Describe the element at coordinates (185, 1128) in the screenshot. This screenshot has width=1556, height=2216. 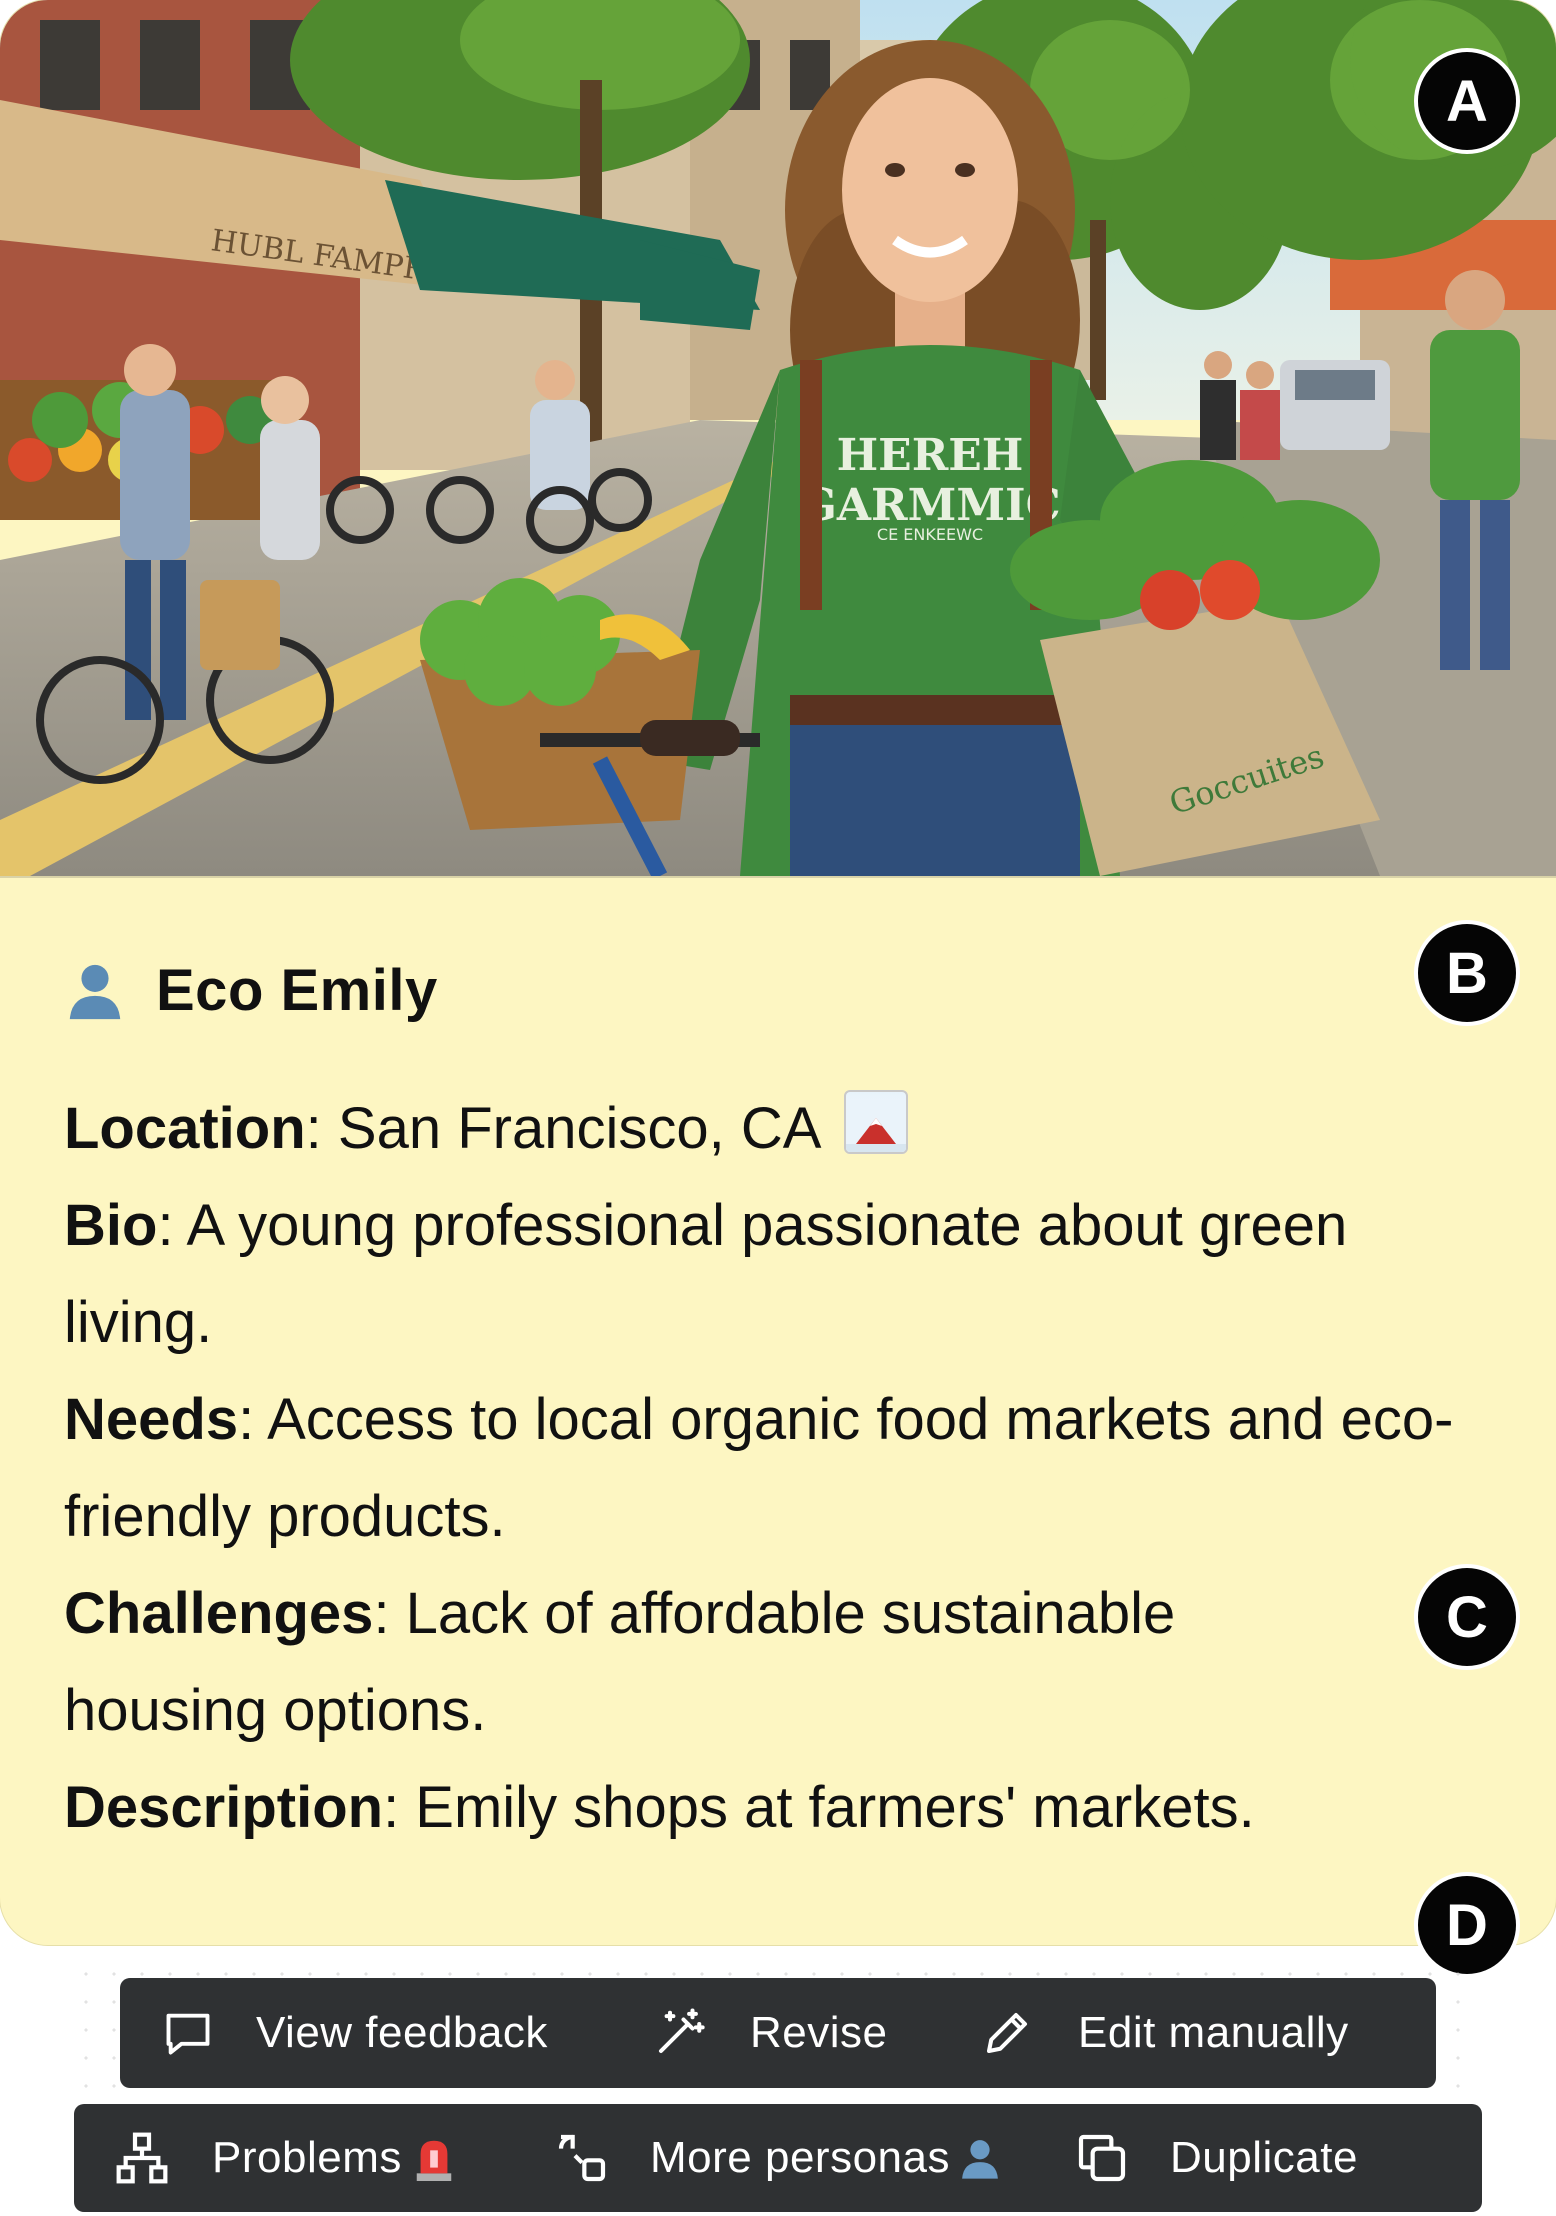
I see `location-label: Location` at that location.